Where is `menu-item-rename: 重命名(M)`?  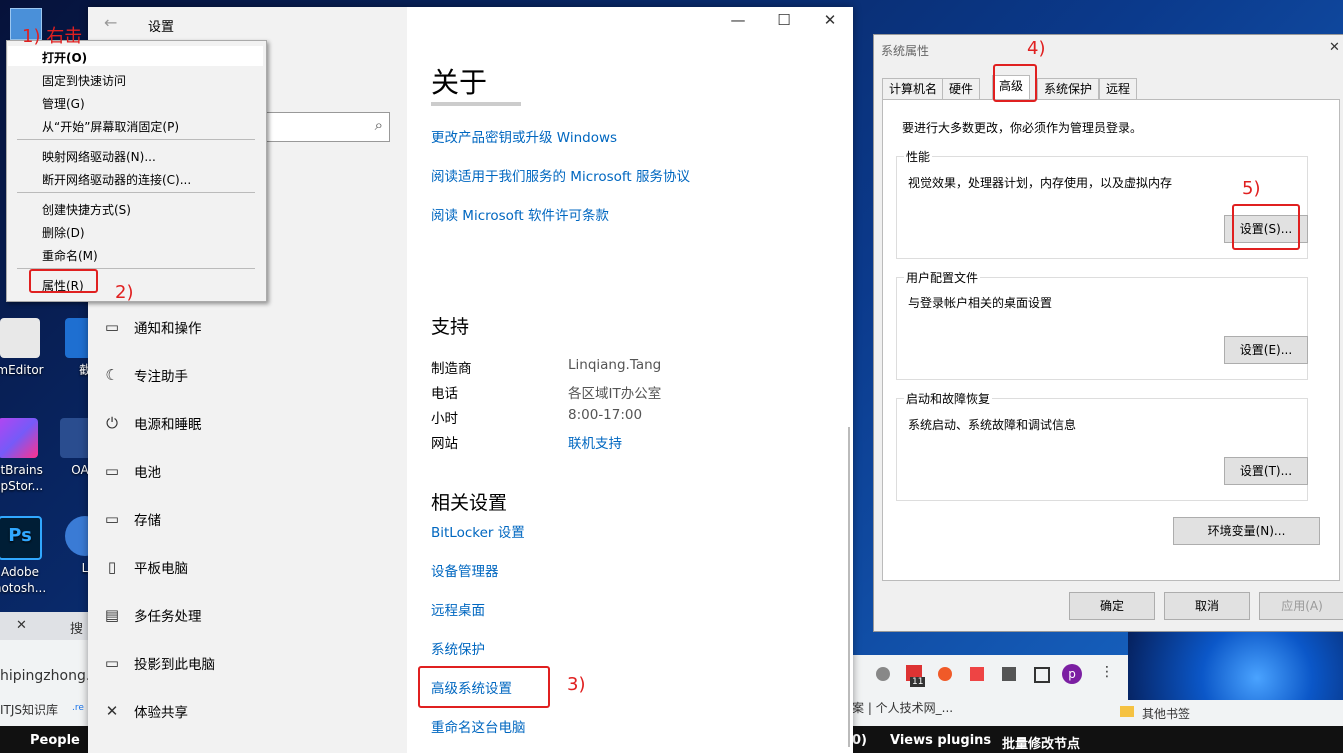 menu-item-rename: 重命名(M) is located at coordinates (70, 255).